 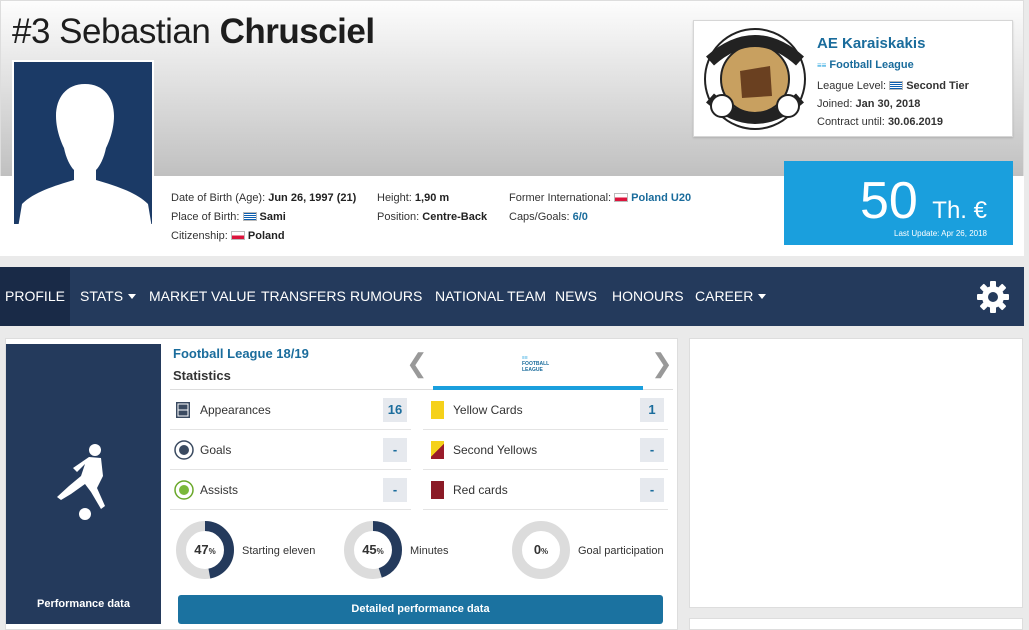 I want to click on stat-row-red-cards: Red cards -, so click(x=545, y=490).